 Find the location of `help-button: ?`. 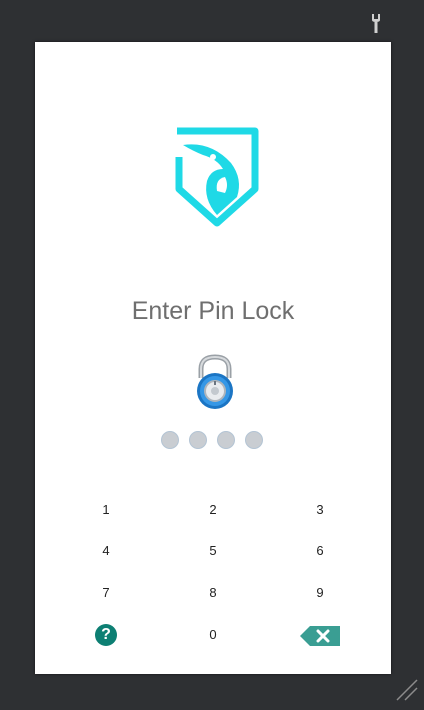

help-button: ? is located at coordinates (106, 635).